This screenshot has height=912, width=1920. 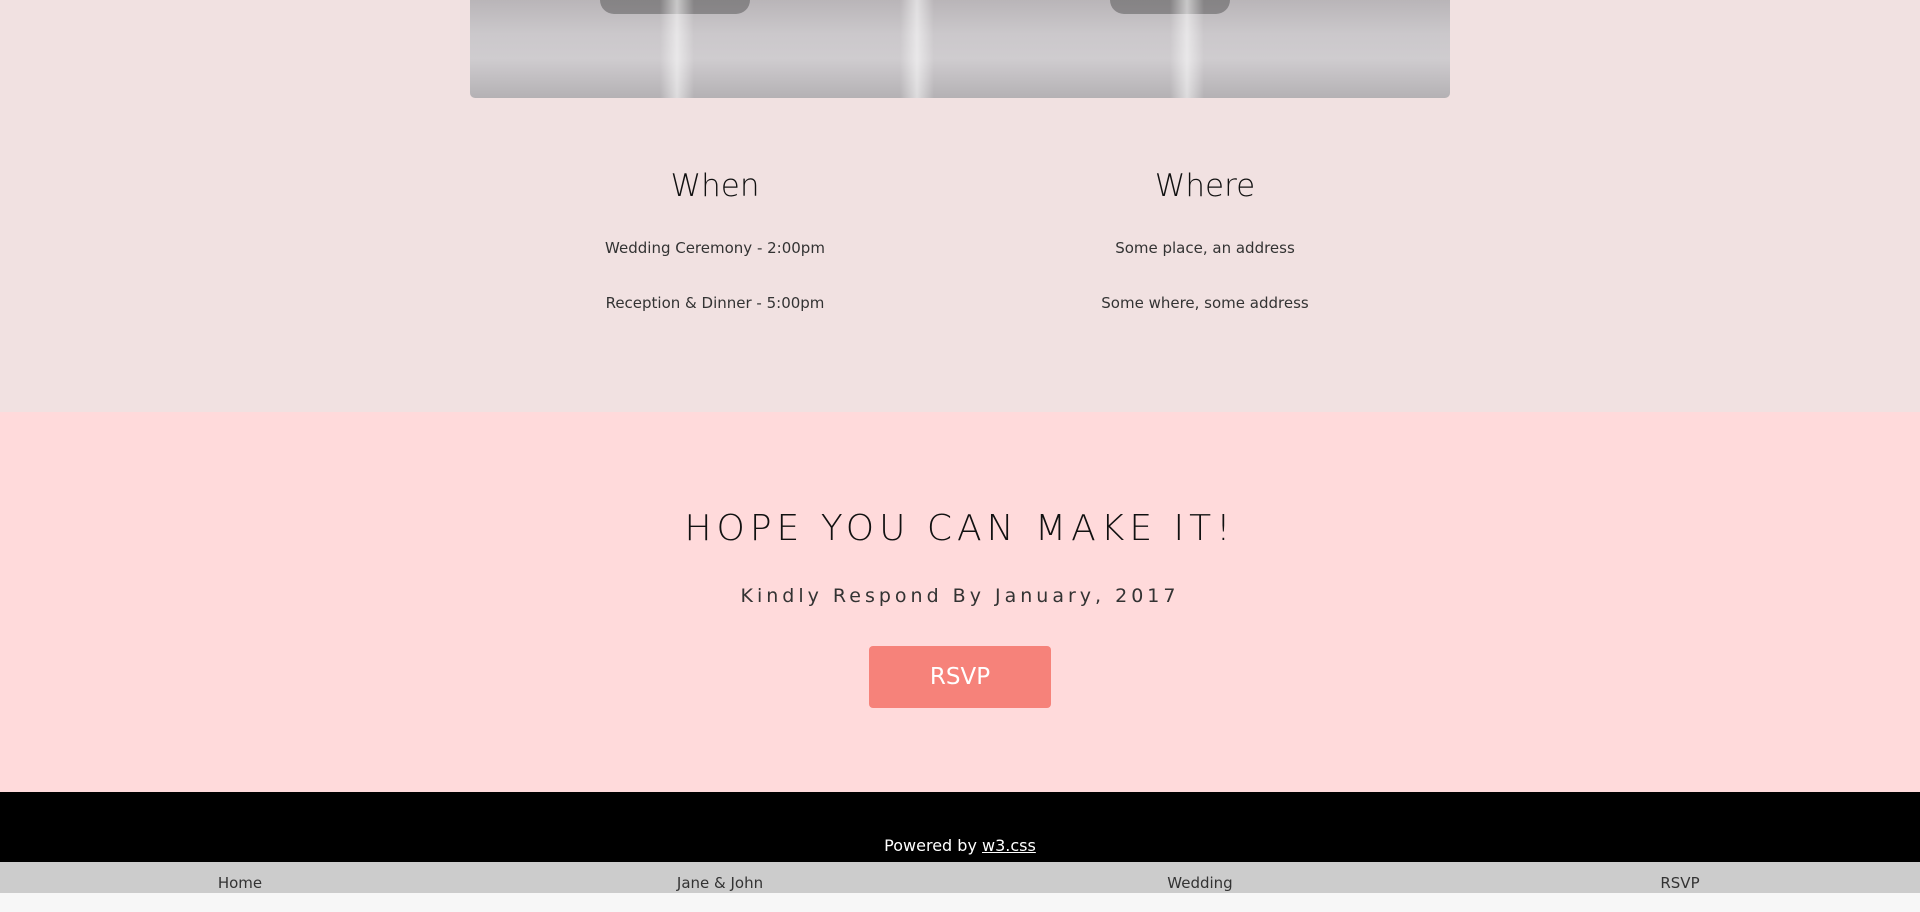 What do you see at coordinates (960, 49) in the screenshot?
I see `wedding-hero-image` at bounding box center [960, 49].